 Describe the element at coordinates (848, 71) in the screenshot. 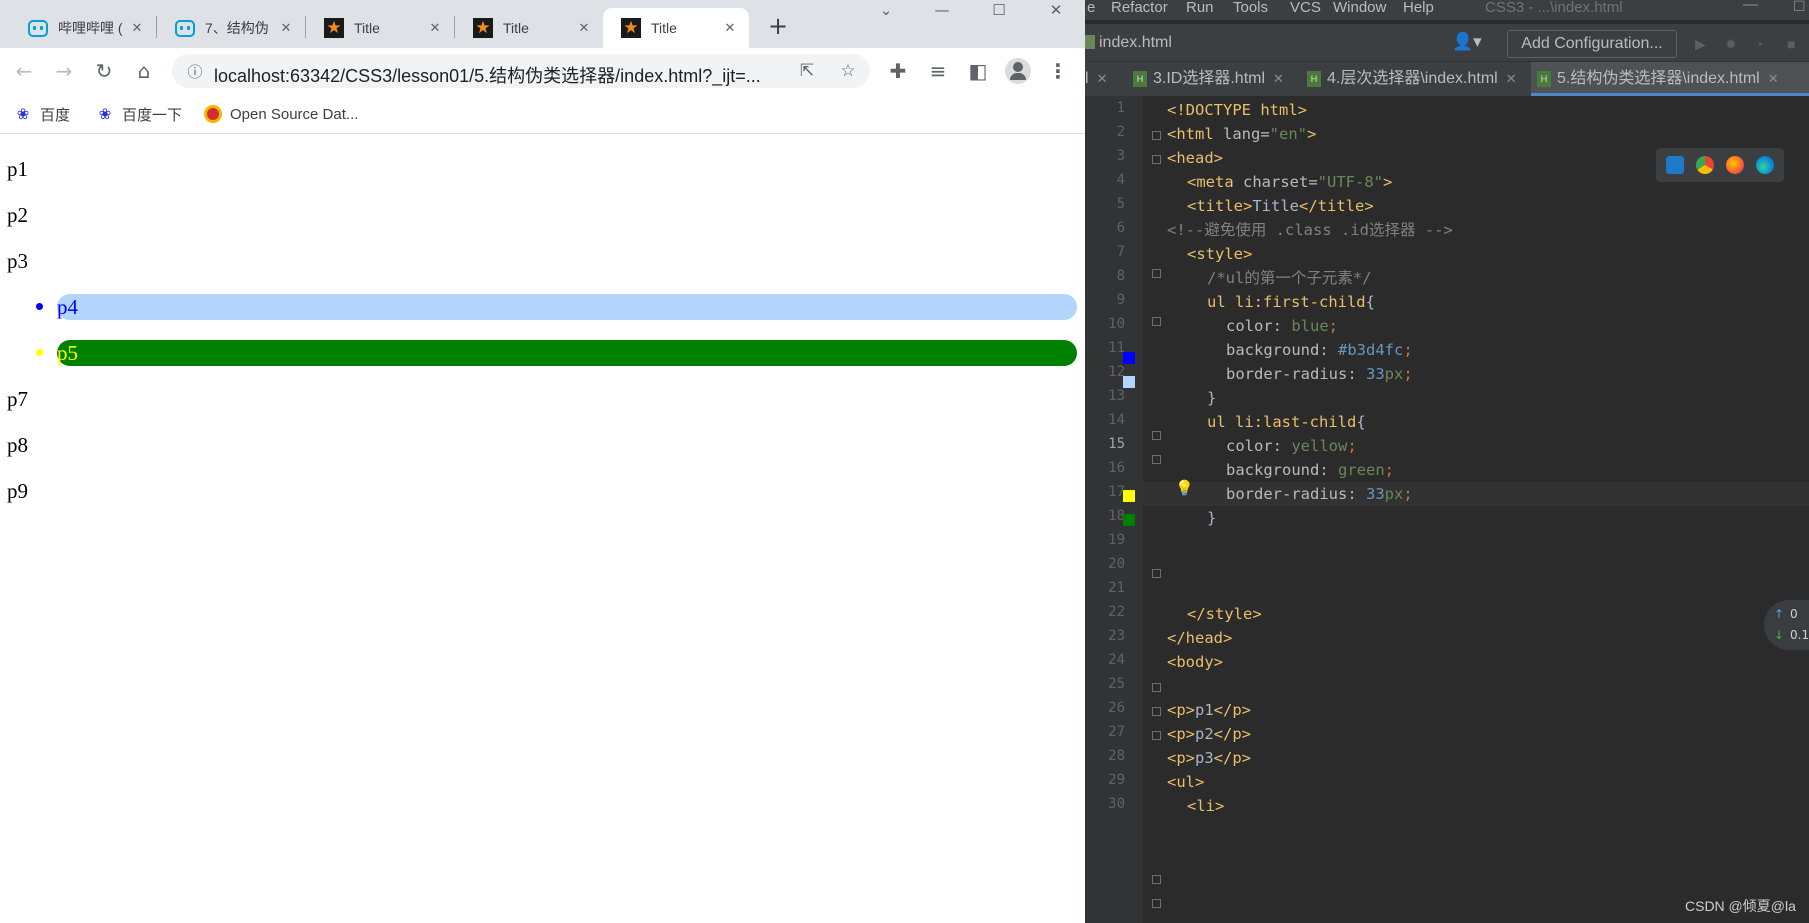

I see `bookmark-star-icon: ☆` at that location.